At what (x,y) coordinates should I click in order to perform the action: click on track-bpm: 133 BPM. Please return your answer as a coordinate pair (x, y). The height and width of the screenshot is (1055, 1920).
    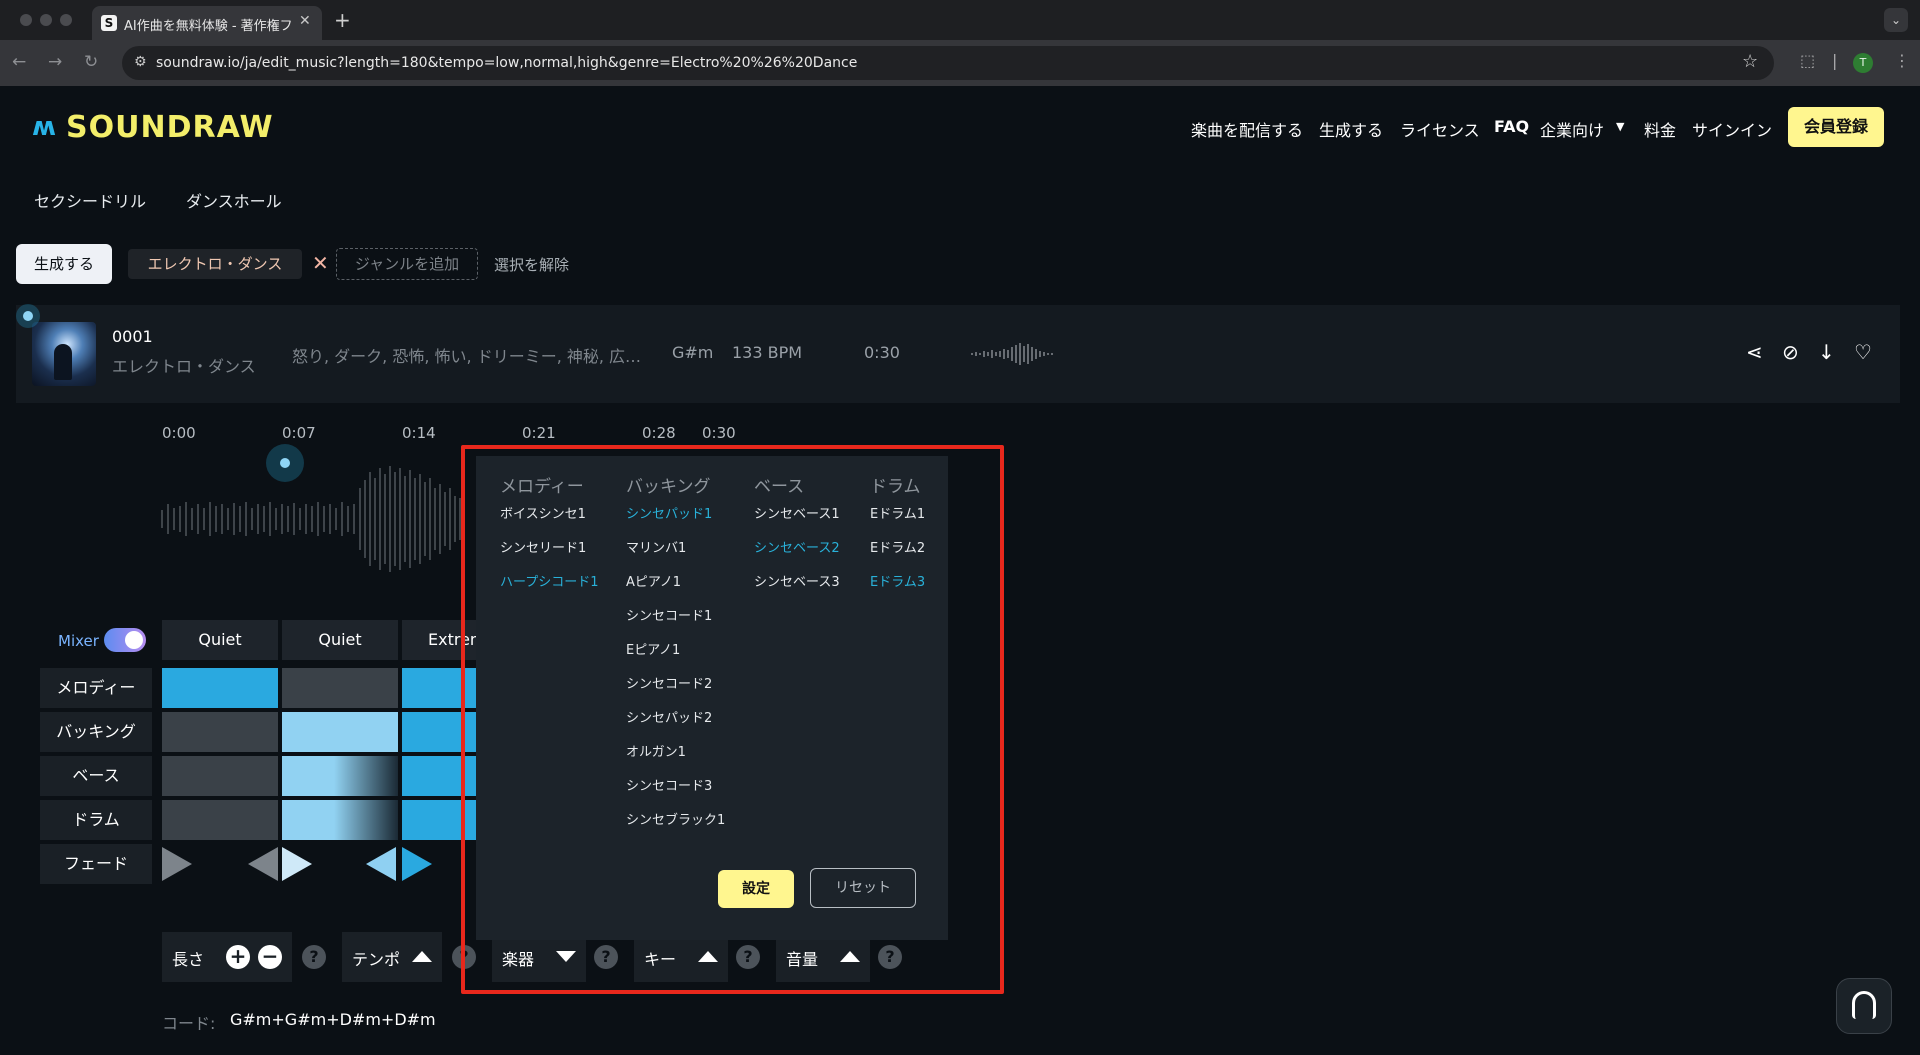
    Looking at the image, I should click on (767, 352).